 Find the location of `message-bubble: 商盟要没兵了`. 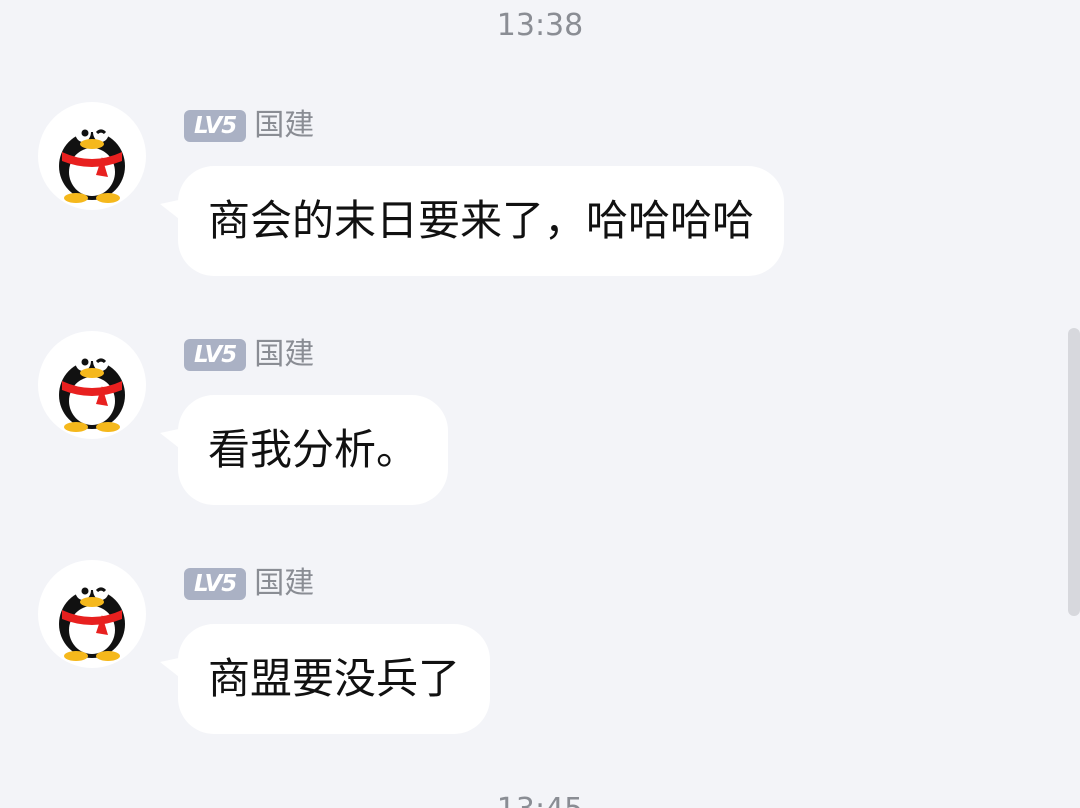

message-bubble: 商盟要没兵了 is located at coordinates (334, 679).